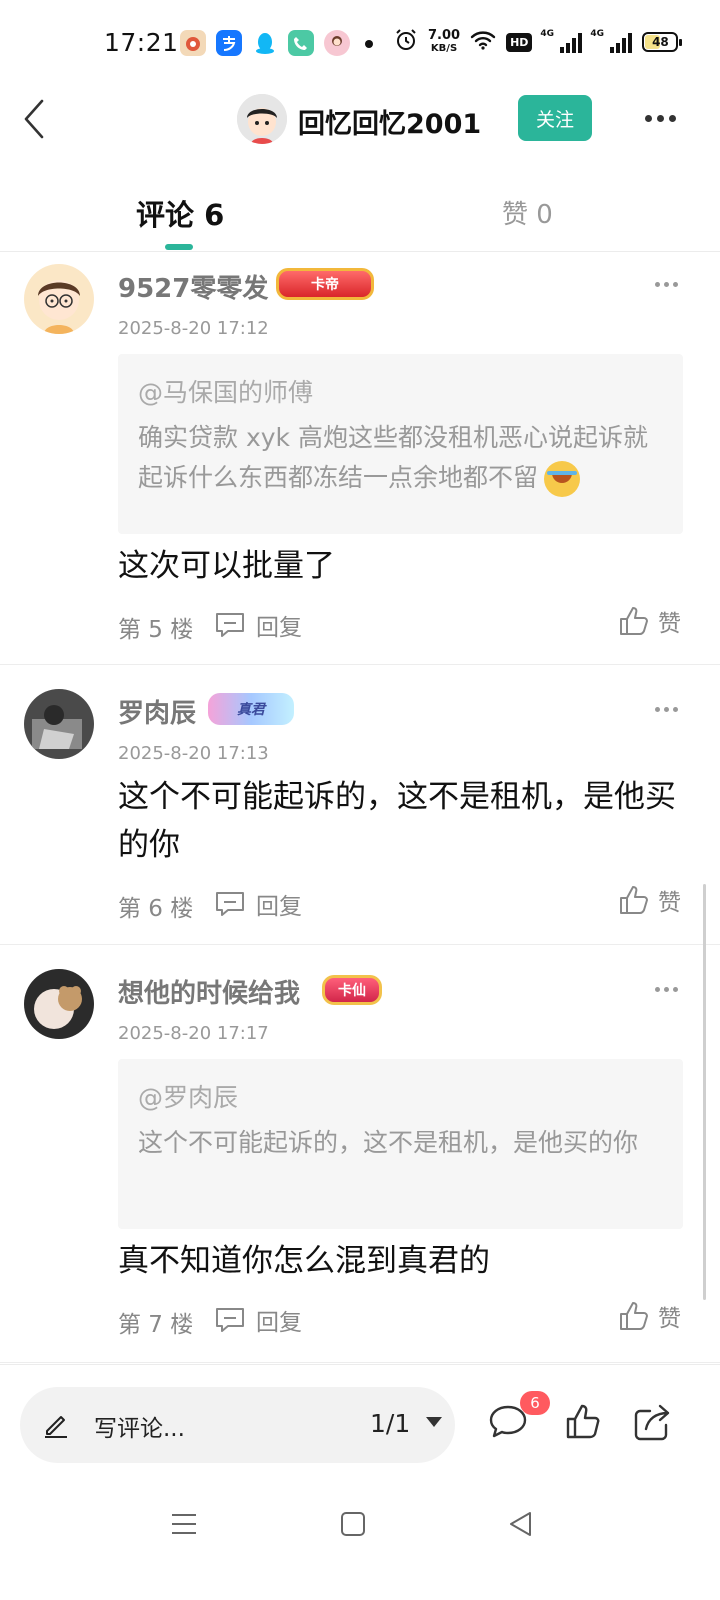  What do you see at coordinates (538, 42) in the screenshot?
I see `status-right-group: 7.00 KB/S HD 4G 4G 48` at bounding box center [538, 42].